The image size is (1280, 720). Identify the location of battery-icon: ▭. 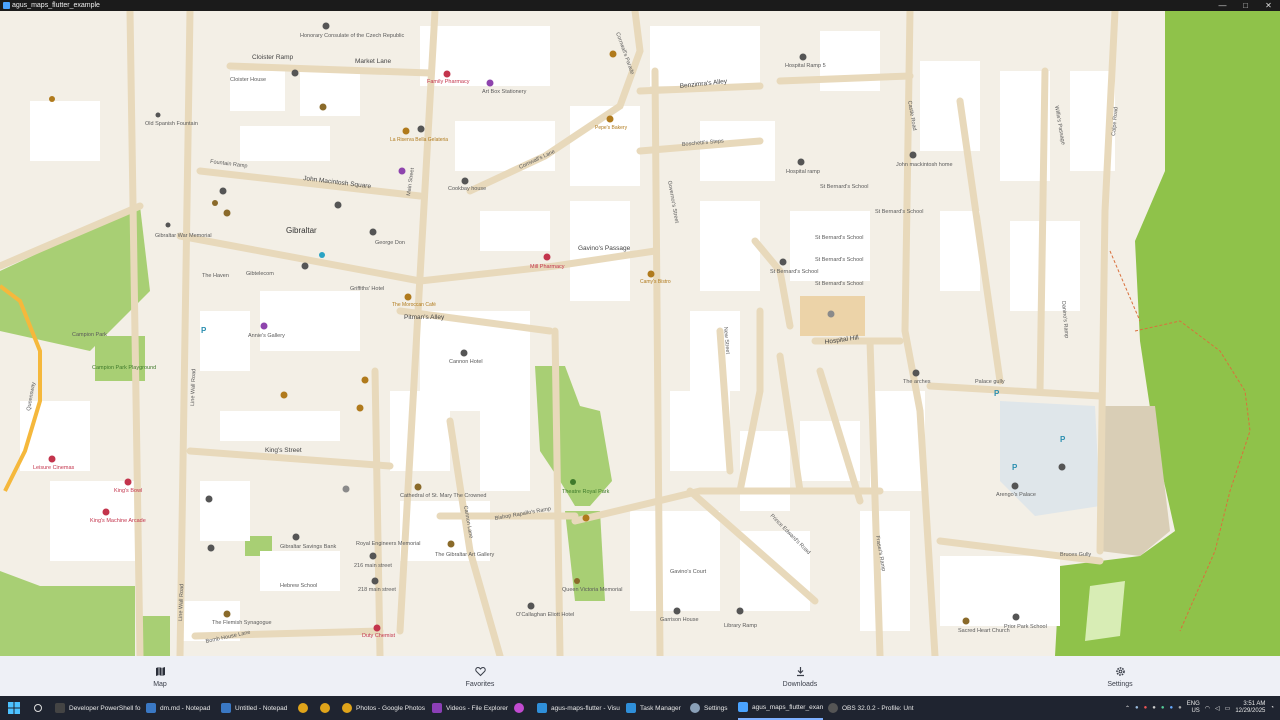
(1228, 708).